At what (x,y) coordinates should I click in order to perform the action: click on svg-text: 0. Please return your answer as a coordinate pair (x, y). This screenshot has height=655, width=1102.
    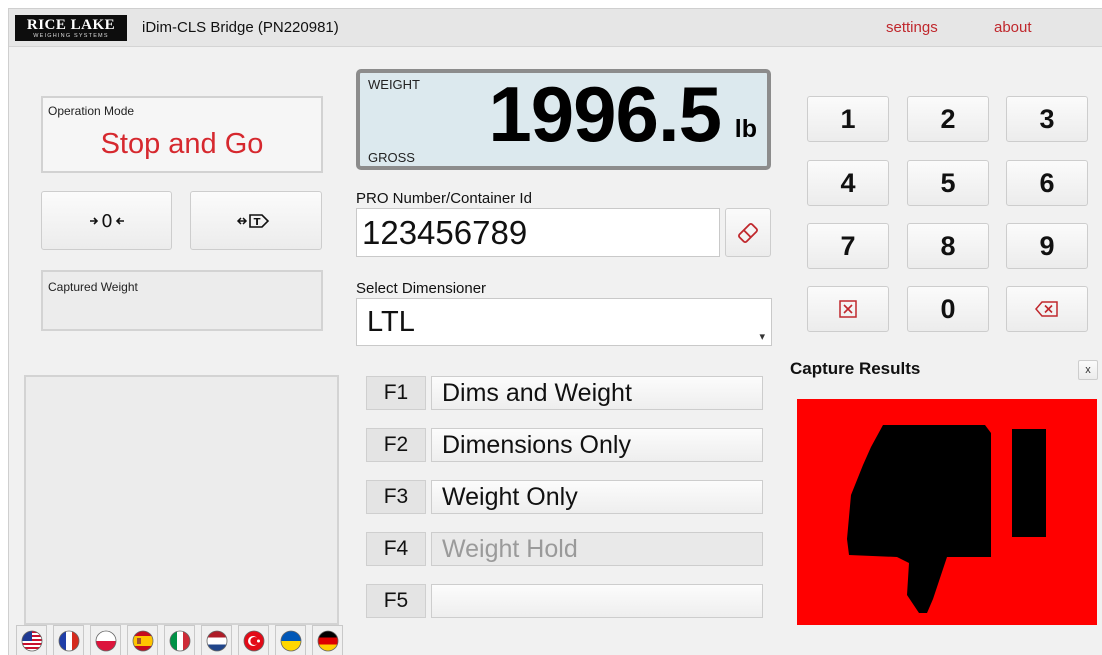
    Looking at the image, I should click on (106, 221).